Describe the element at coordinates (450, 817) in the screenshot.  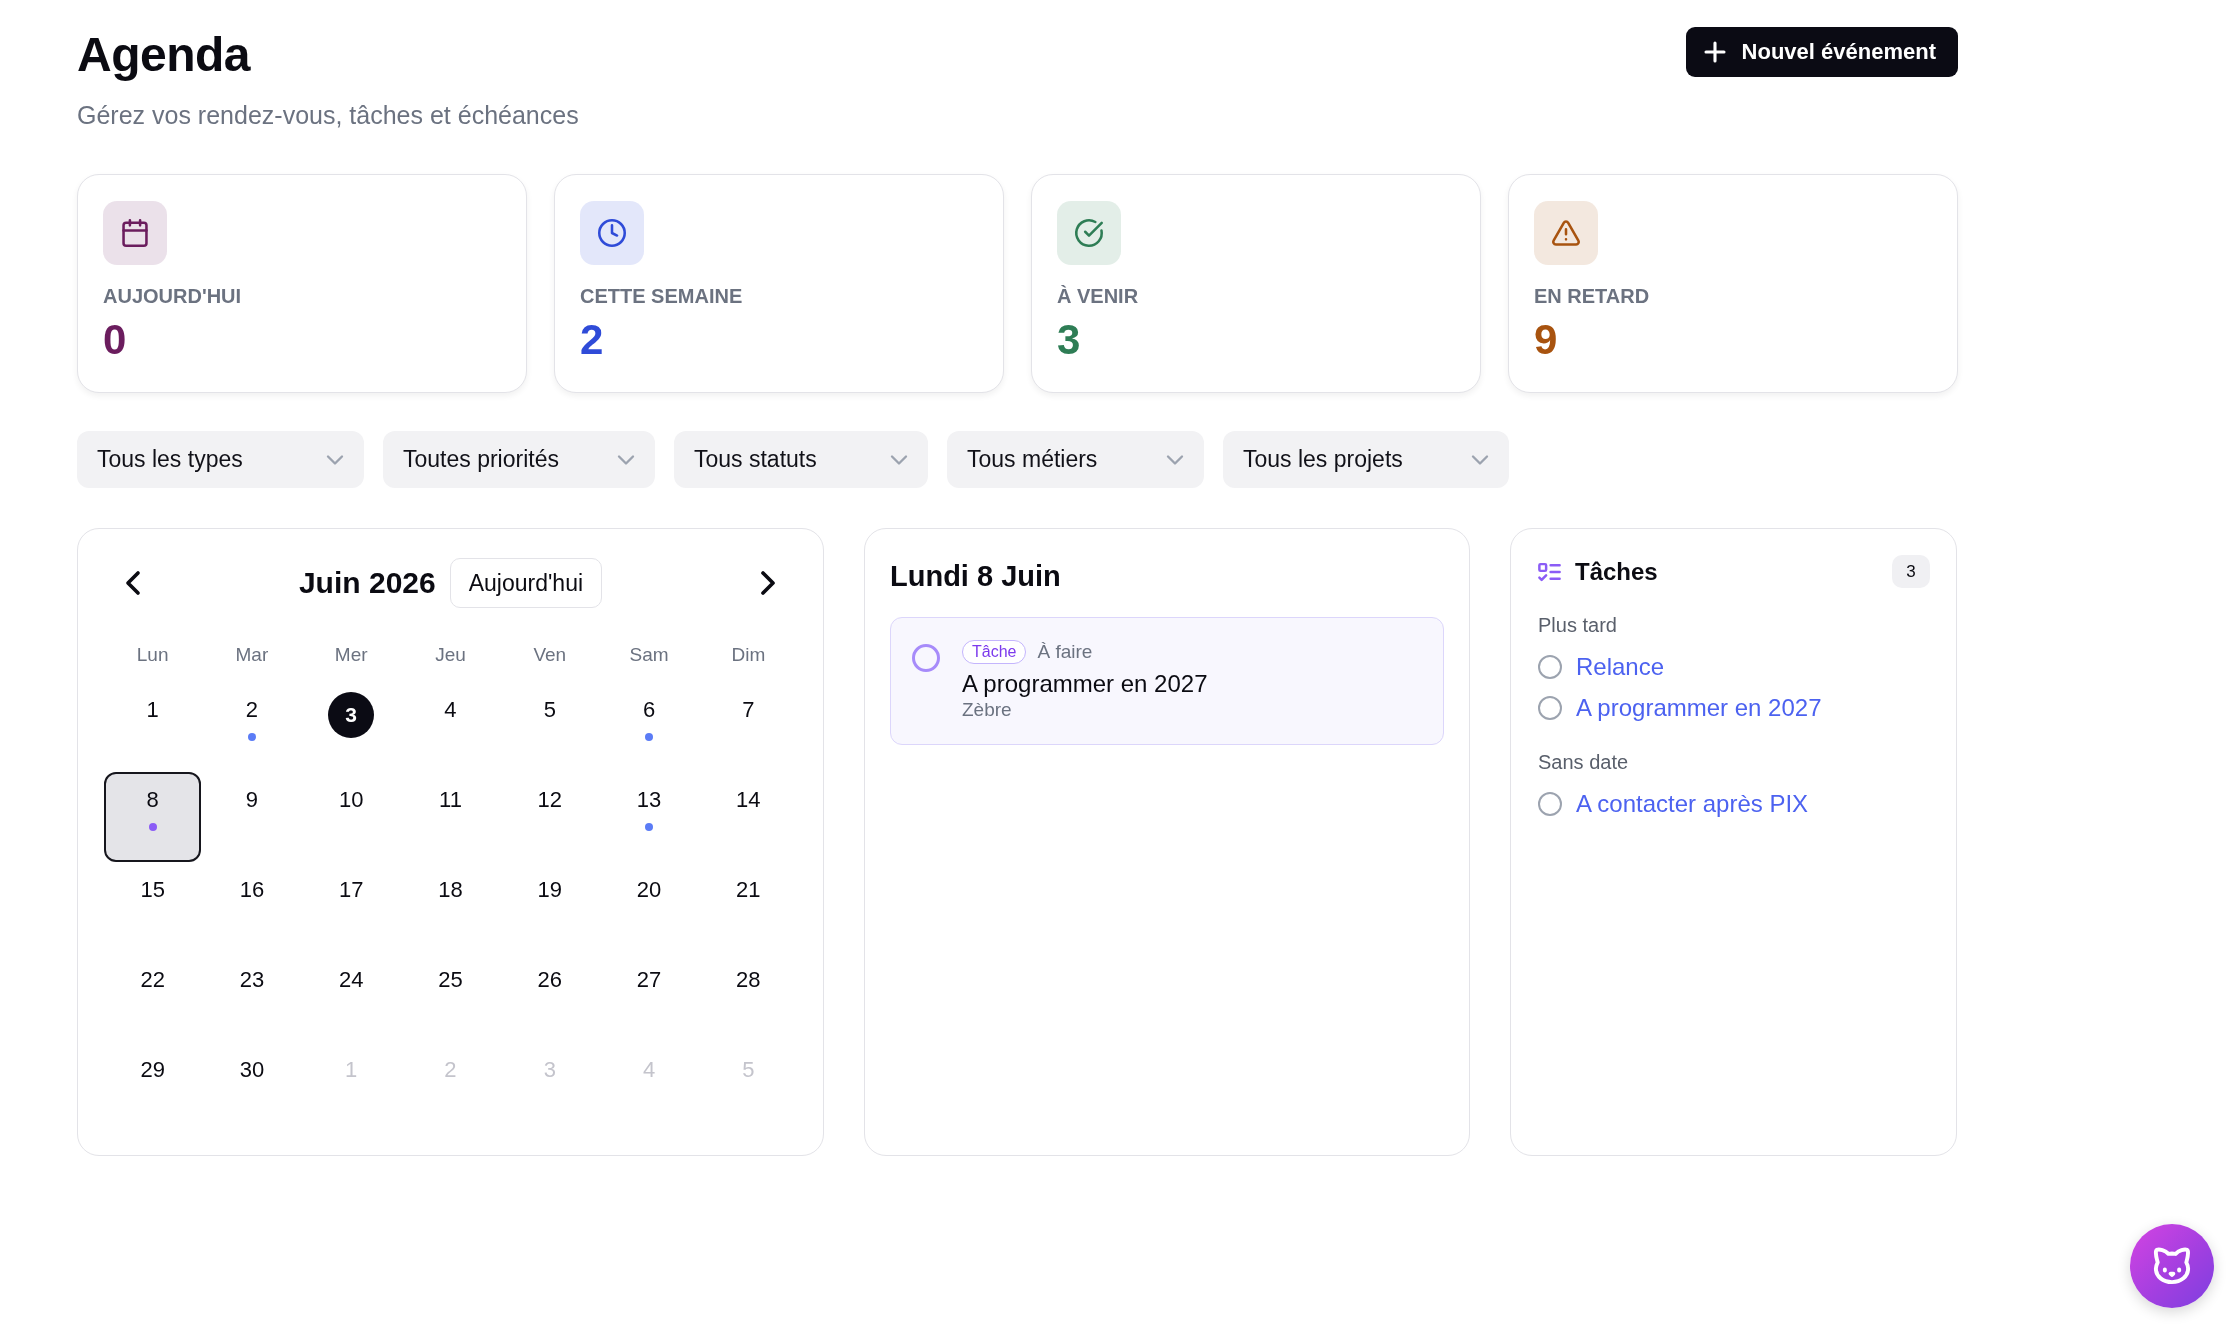
I see `calendar-day: 11` at that location.